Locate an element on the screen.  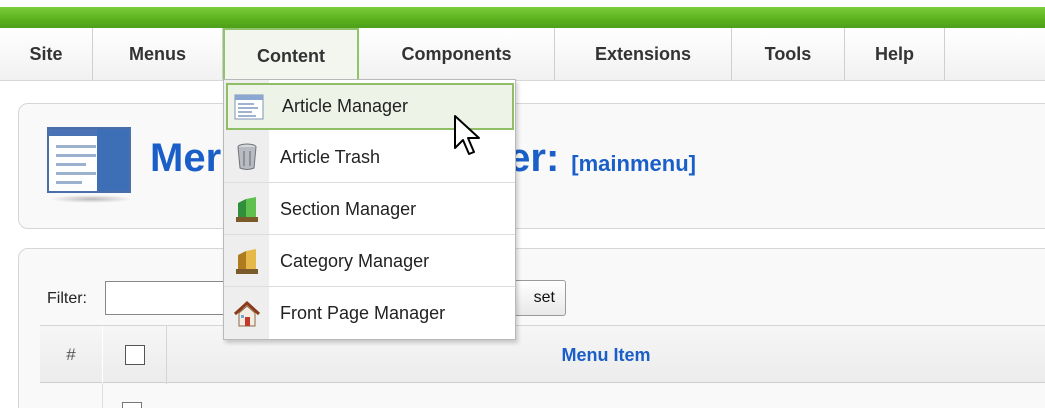
menu-item-label: Front Page Manager is located at coordinates (363, 313).